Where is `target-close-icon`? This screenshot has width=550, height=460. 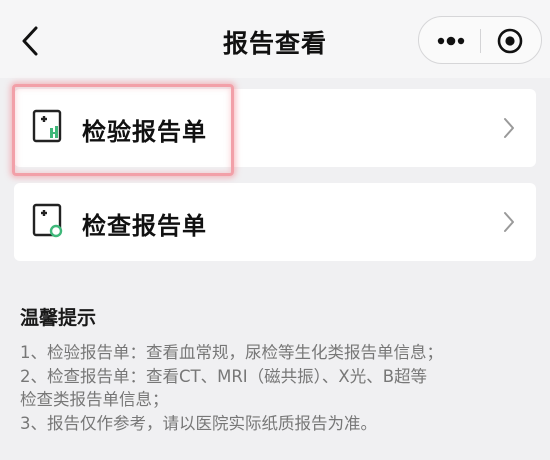
target-close-icon is located at coordinates (510, 41).